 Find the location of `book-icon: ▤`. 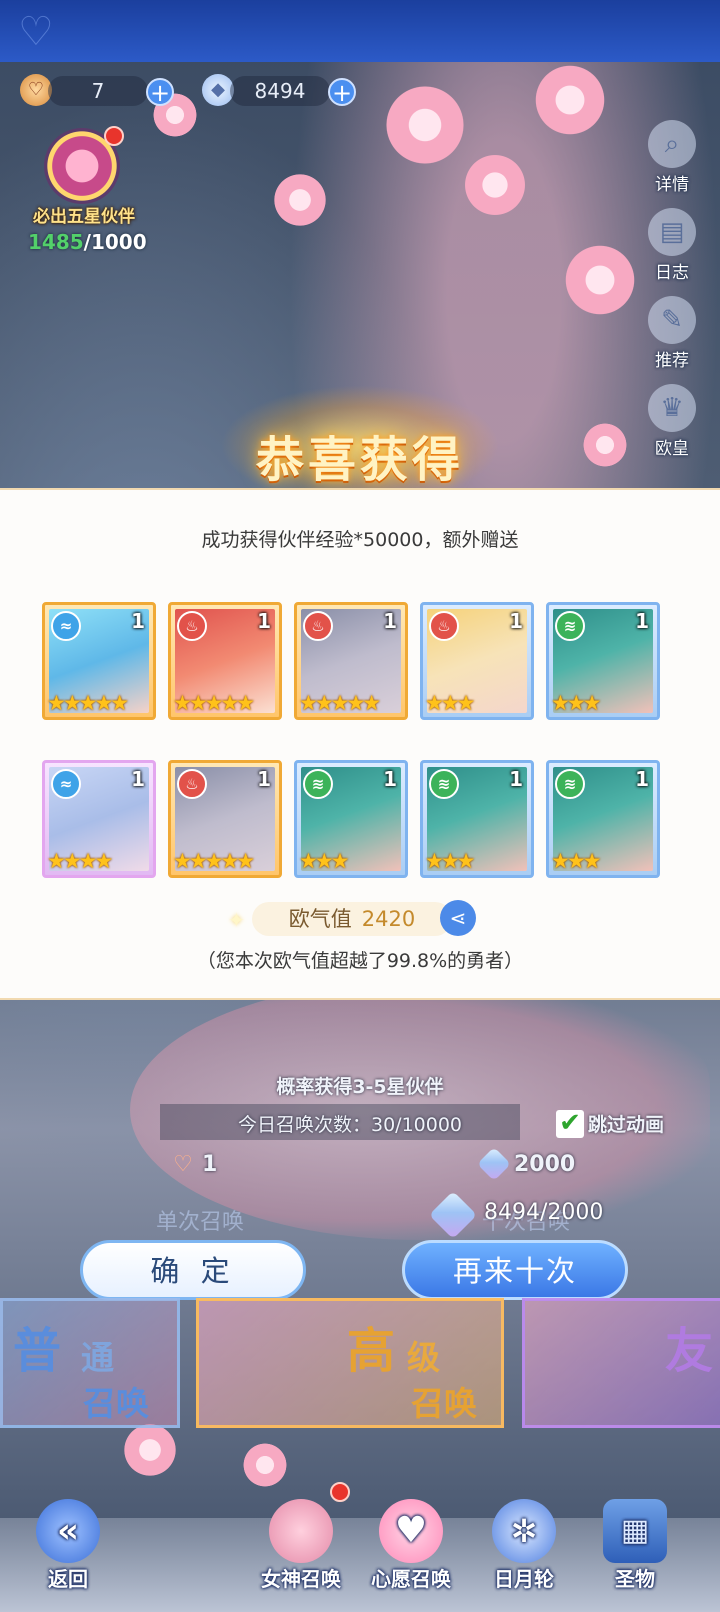

book-icon: ▤ is located at coordinates (672, 232).